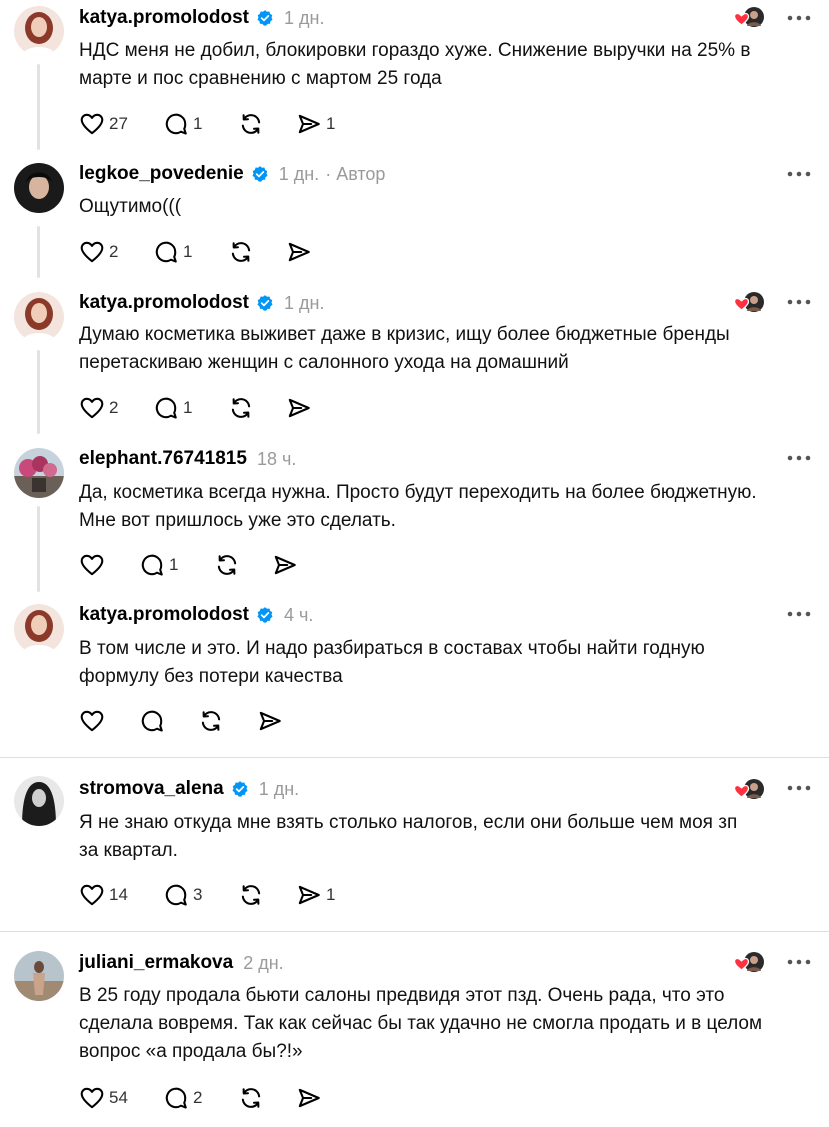  Describe the element at coordinates (298, 615) in the screenshot. I see `post-time: 4 ч.` at that location.